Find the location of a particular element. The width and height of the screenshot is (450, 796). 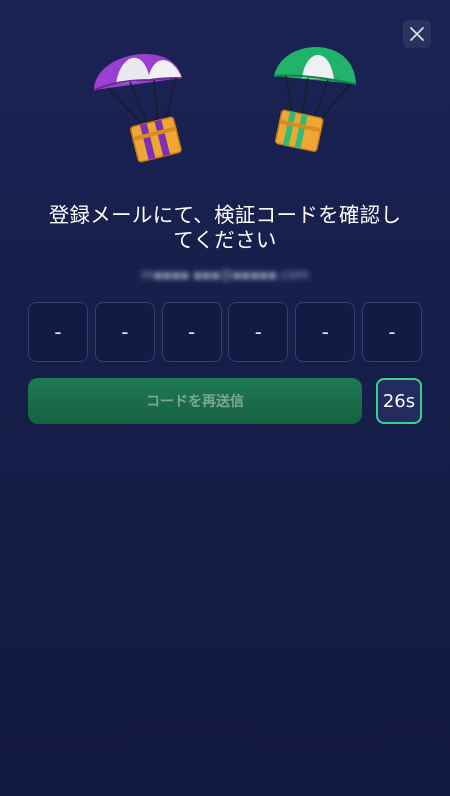

page-title: 登録メールにて、検証コードを確認し てください is located at coordinates (225, 228).